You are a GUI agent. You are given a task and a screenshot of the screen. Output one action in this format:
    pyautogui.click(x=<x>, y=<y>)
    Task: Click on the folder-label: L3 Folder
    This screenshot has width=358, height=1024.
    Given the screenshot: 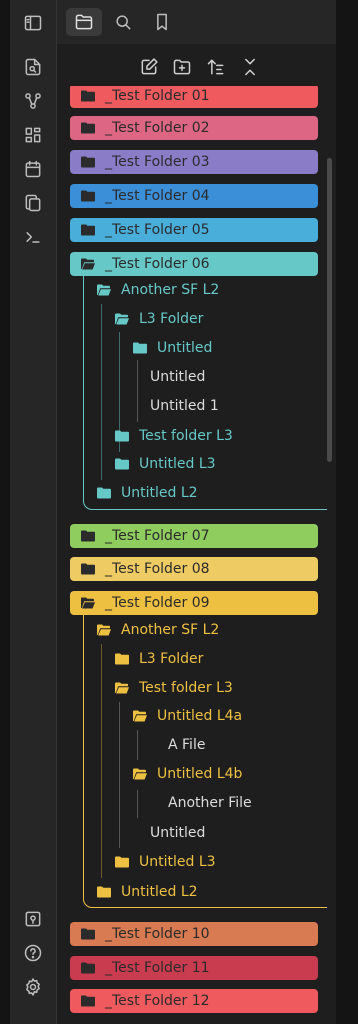 What is the action you would take?
    pyautogui.click(x=171, y=319)
    